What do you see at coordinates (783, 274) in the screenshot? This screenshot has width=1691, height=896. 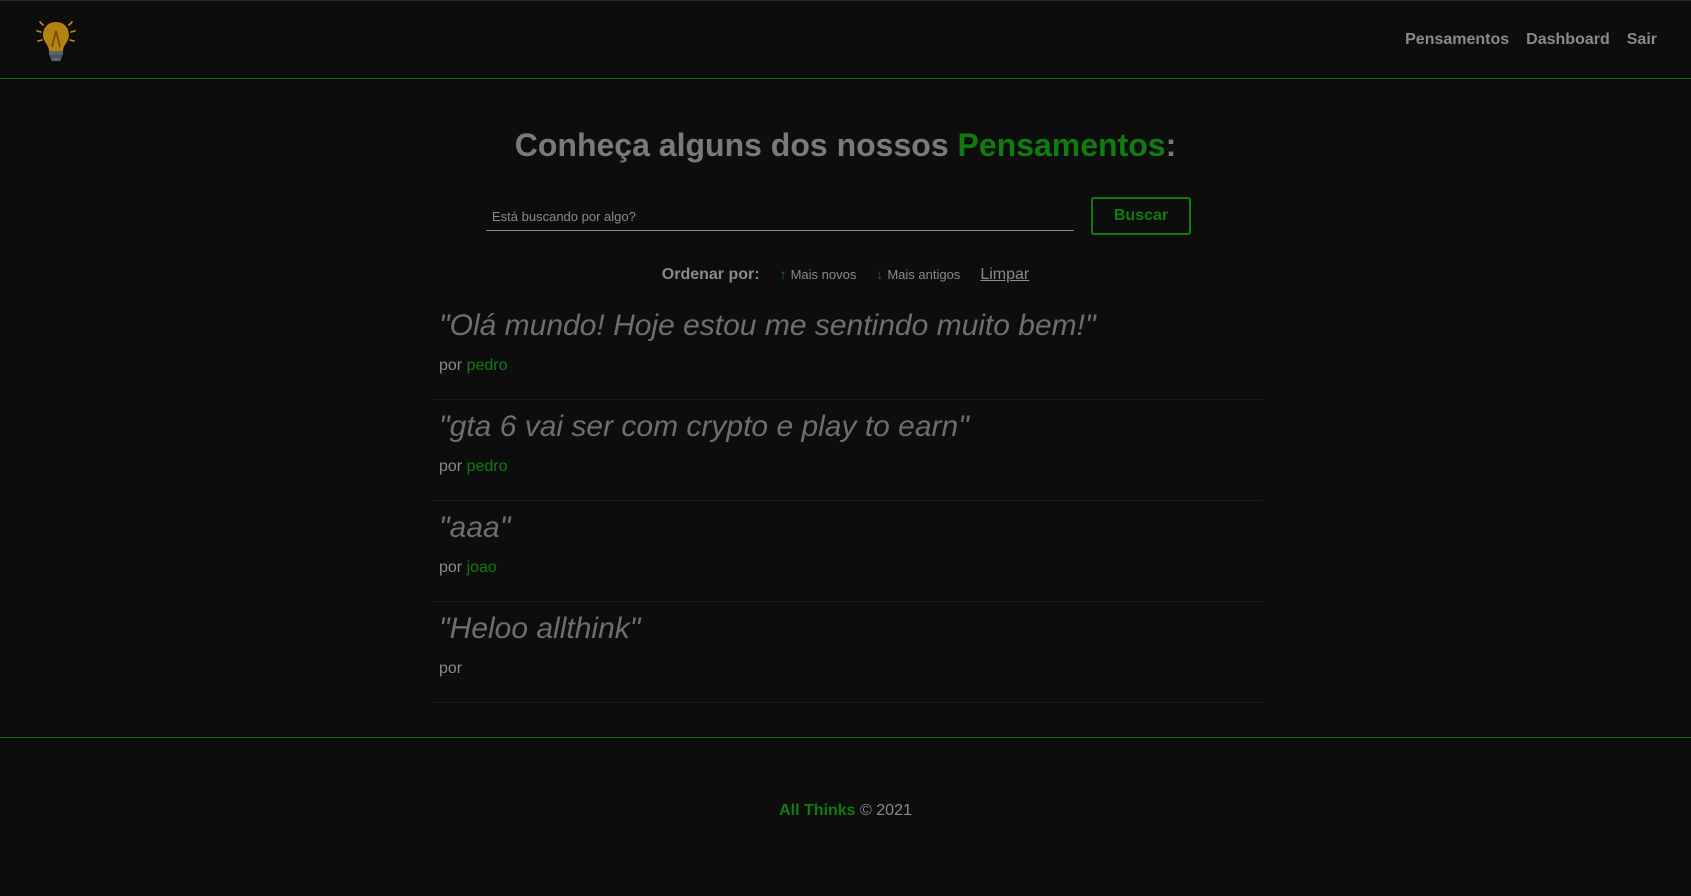 I see `arrow-up-icon: ↑` at bounding box center [783, 274].